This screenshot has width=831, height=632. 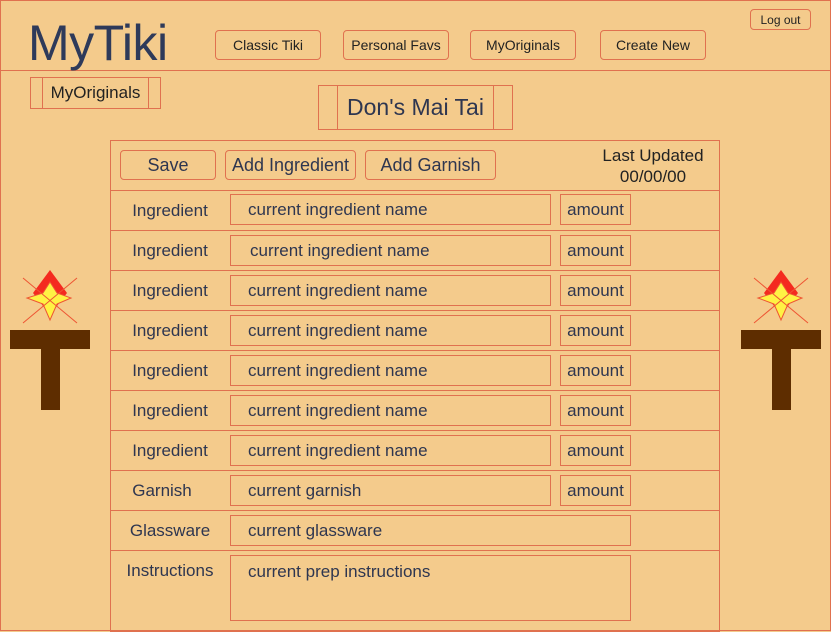 I want to click on garnish-label: Garnish, so click(x=162, y=490).